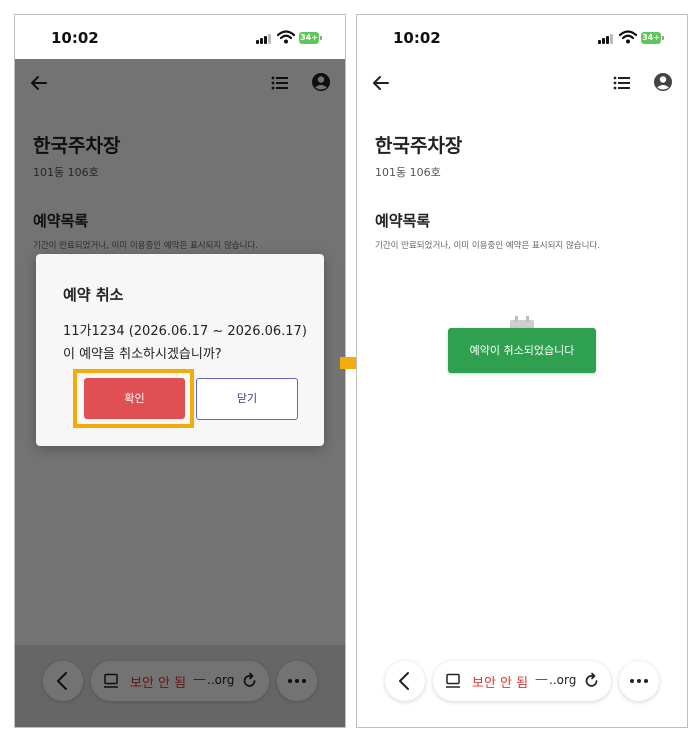  I want to click on app-bar, so click(522, 83).